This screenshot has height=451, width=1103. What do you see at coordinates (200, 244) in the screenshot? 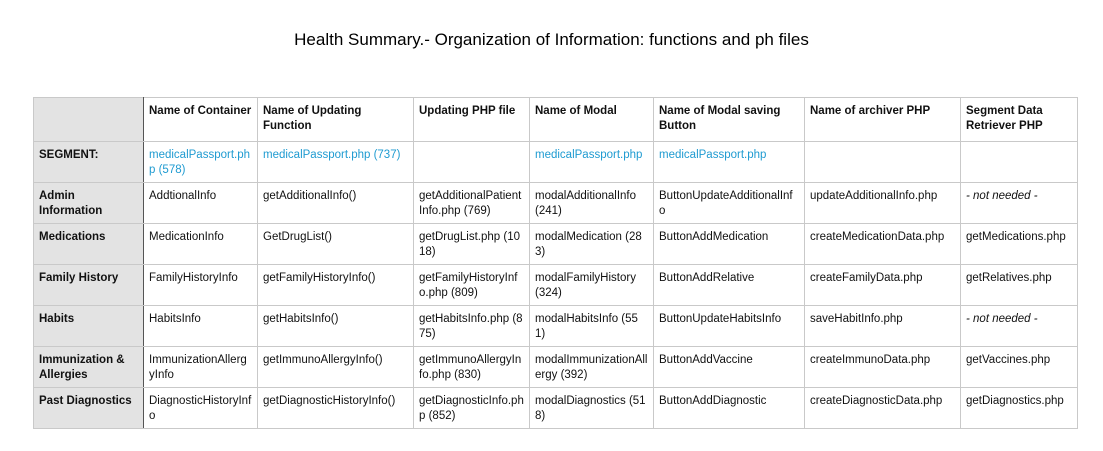
I see `table-cell: MedicationInfo` at bounding box center [200, 244].